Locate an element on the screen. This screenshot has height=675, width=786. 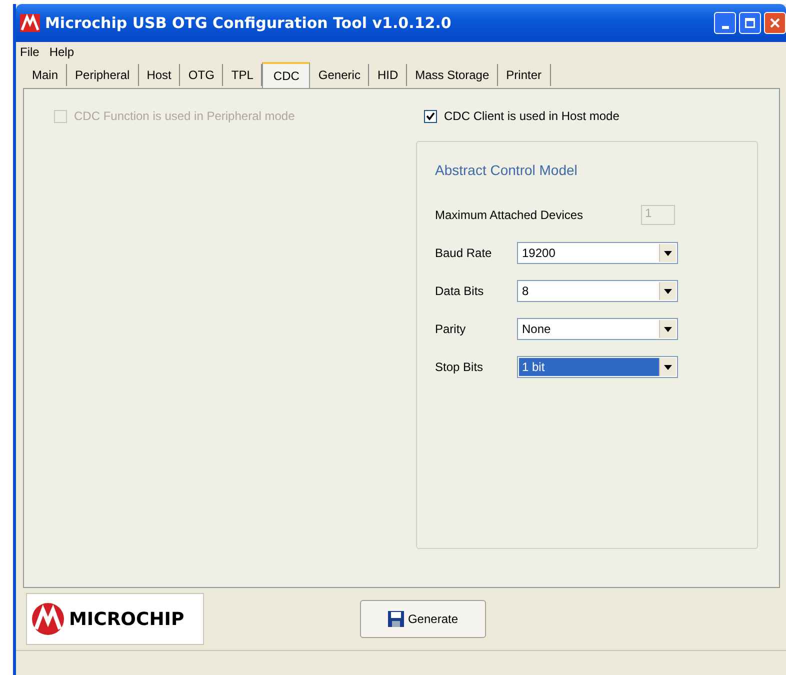
maximize-icon is located at coordinates (750, 23).